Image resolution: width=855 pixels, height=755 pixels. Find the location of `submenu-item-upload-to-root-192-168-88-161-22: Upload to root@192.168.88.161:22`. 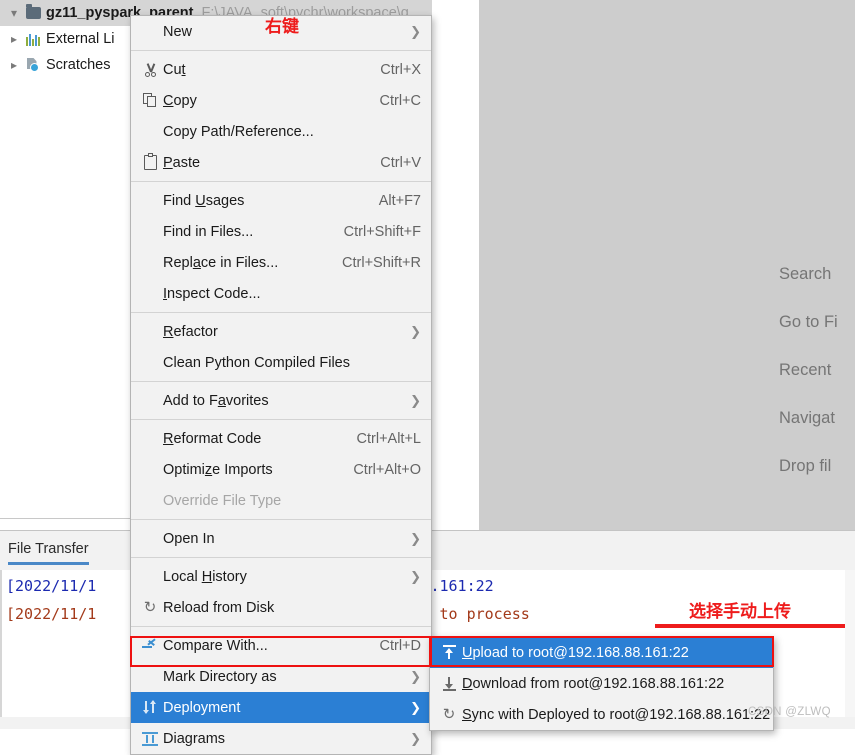

submenu-item-upload-to-root-192-168-88-161-22: Upload to root@192.168.88.161:22 is located at coordinates (601, 652).